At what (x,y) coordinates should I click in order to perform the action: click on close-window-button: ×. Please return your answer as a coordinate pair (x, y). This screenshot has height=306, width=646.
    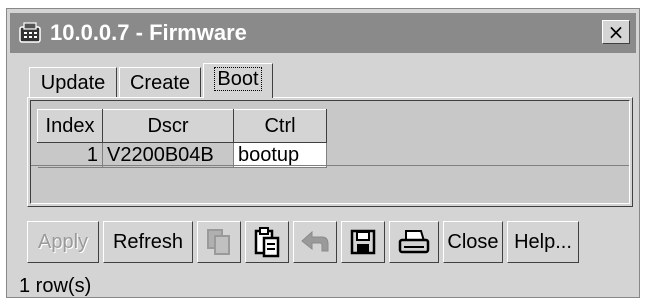
    Looking at the image, I should click on (616, 32).